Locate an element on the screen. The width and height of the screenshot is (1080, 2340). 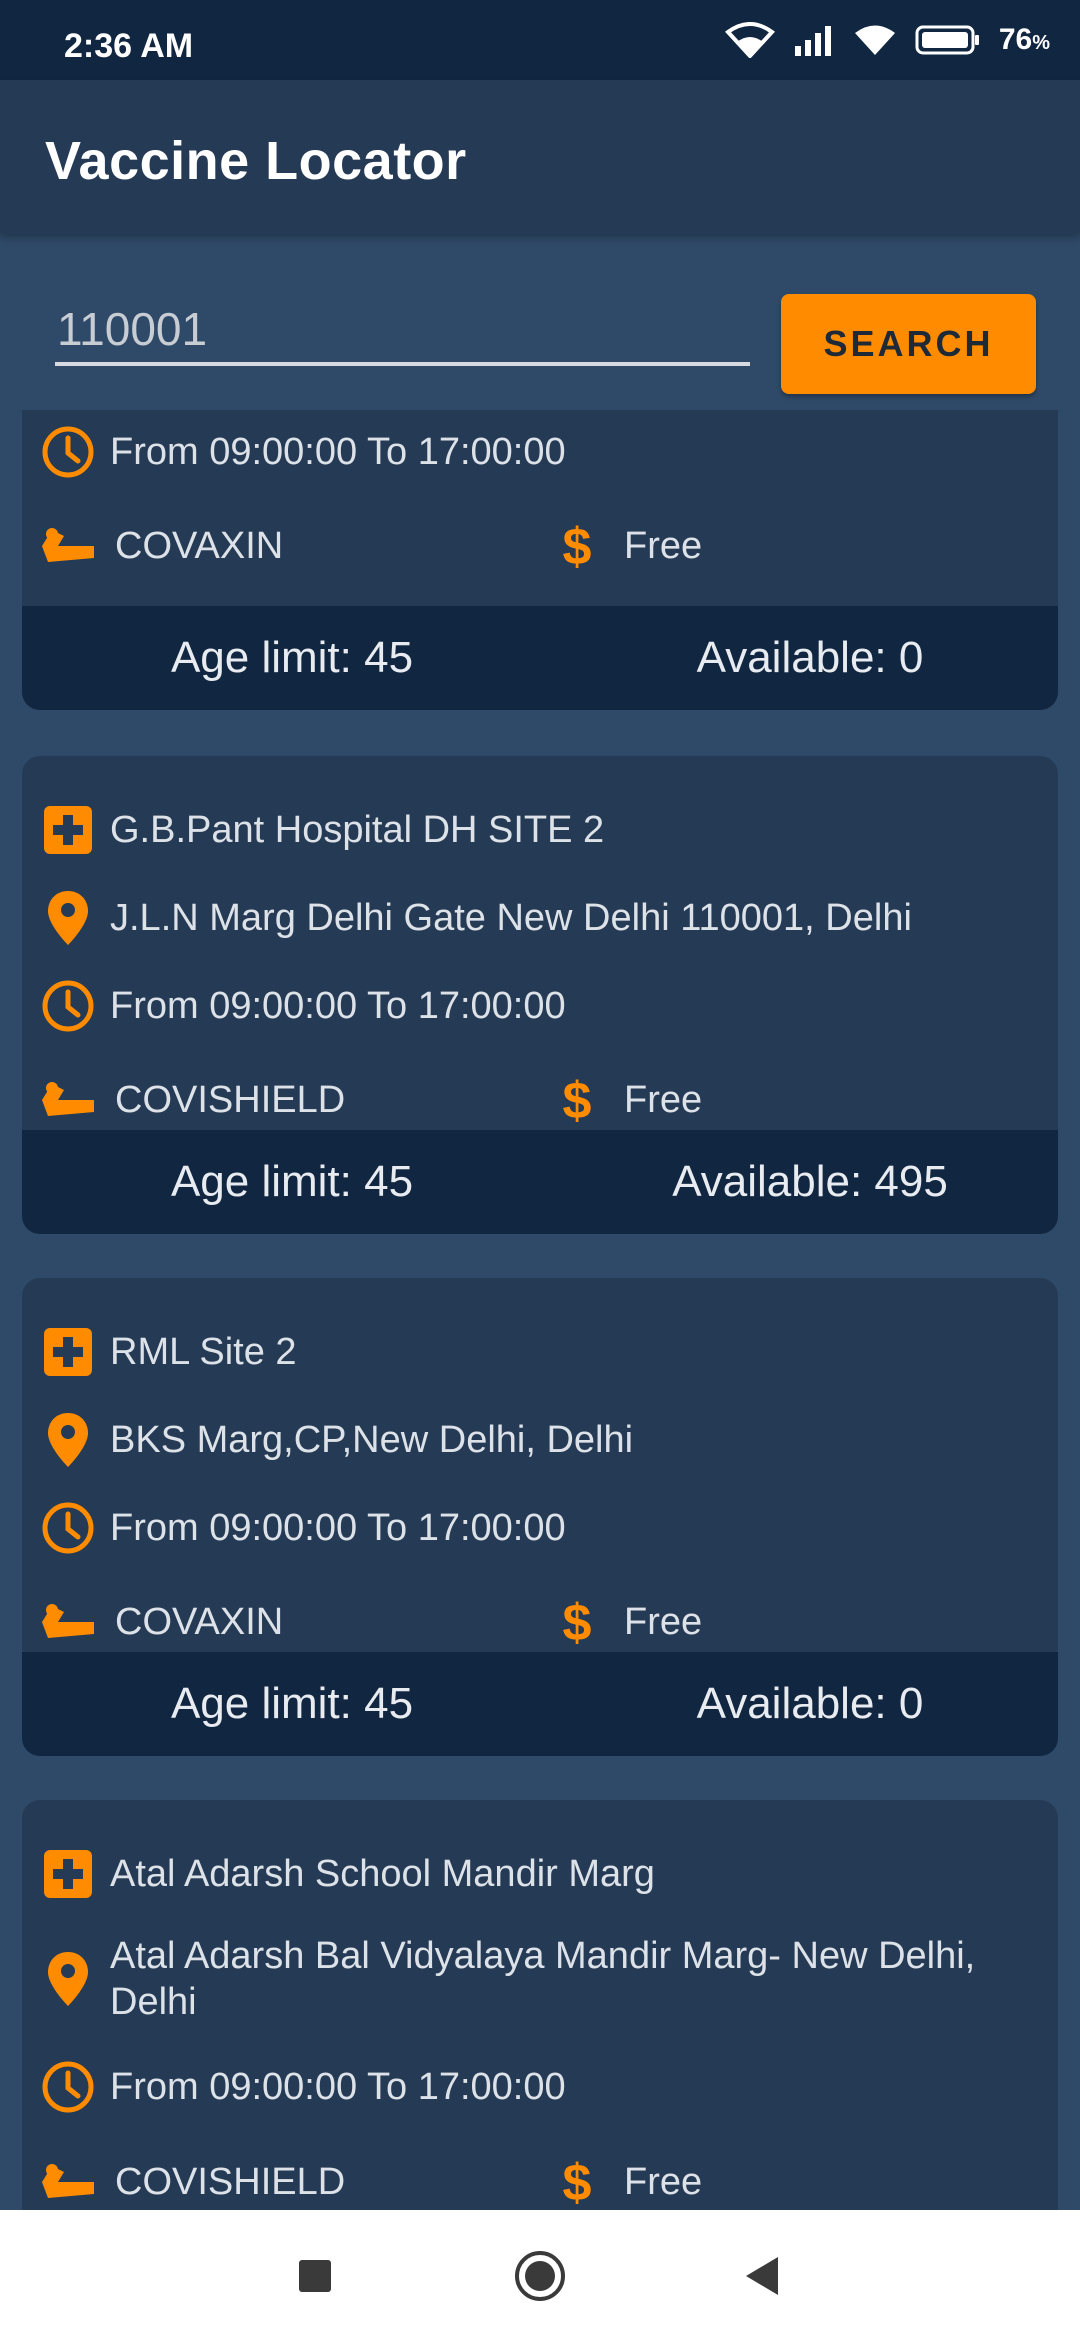
search-button: SEARCH is located at coordinates (908, 344).